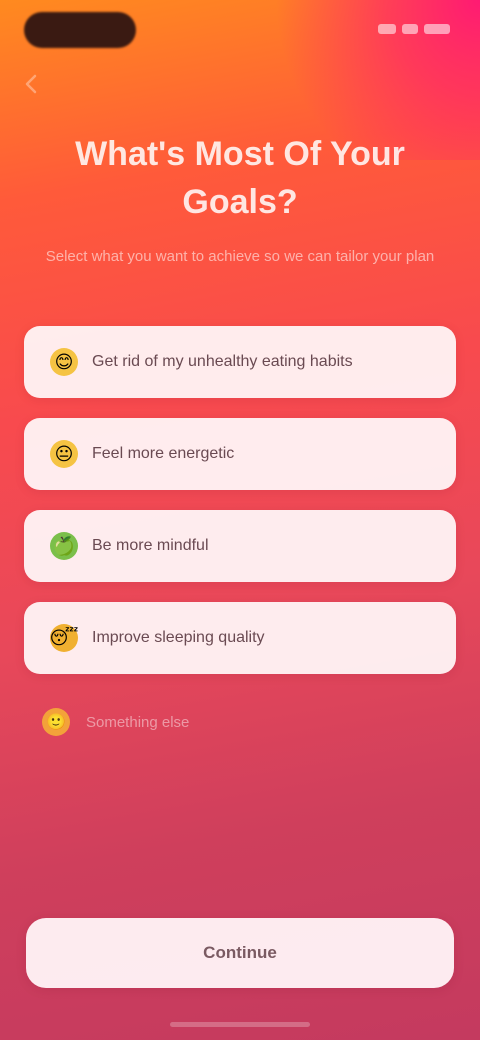 The height and width of the screenshot is (1040, 480). Describe the element at coordinates (64, 546) in the screenshot. I see `apple-emoji-icon: 🍏` at that location.